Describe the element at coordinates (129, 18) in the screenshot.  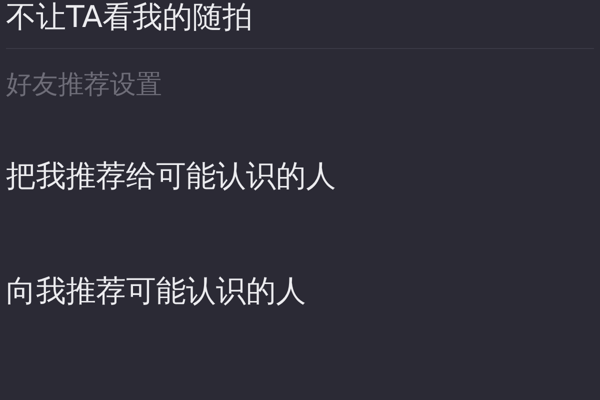
I see `setting-item: 不让TA看我的随拍` at that location.